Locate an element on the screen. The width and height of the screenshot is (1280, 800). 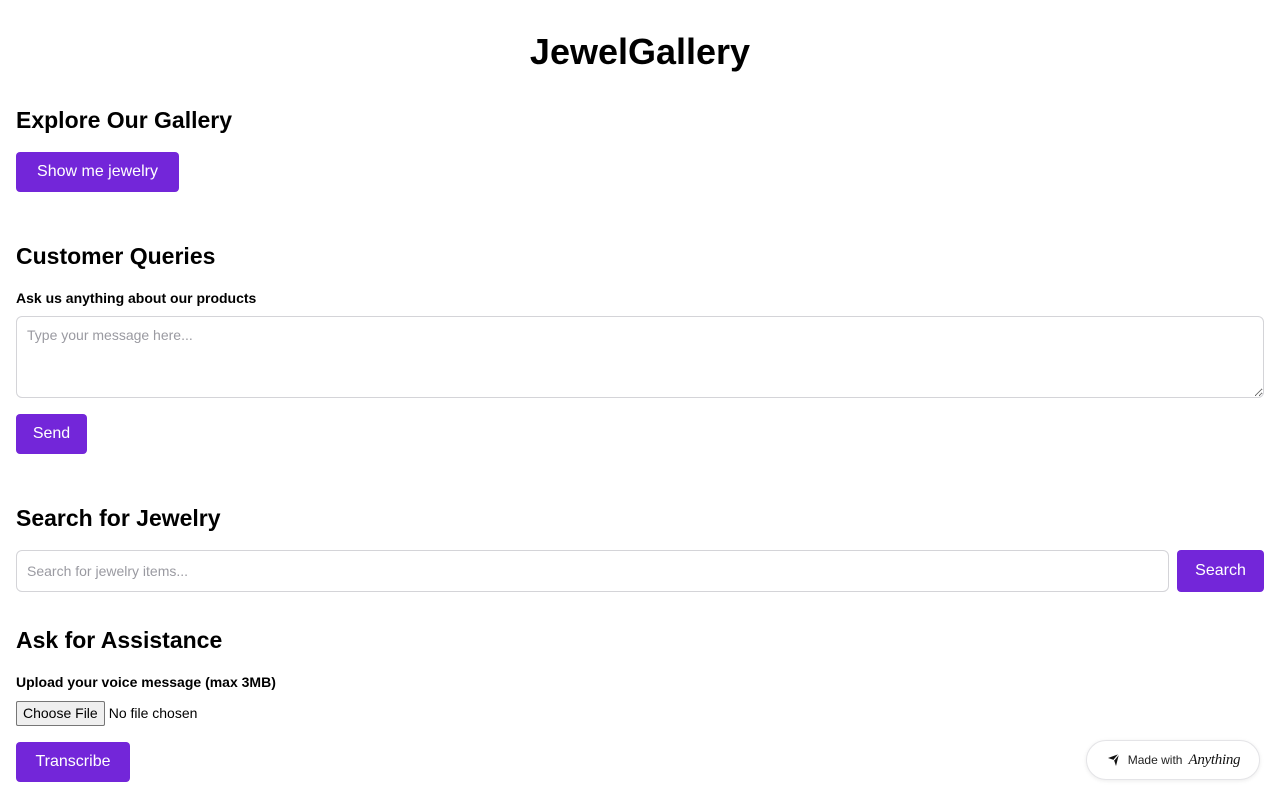
made-with-prefix: Made with is located at coordinates (1155, 760).